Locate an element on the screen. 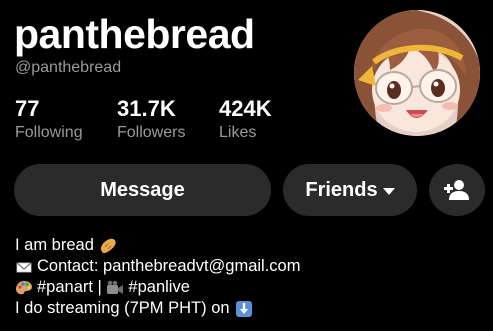 The image size is (493, 331). envelope-emoji-icon is located at coordinates (24, 267).